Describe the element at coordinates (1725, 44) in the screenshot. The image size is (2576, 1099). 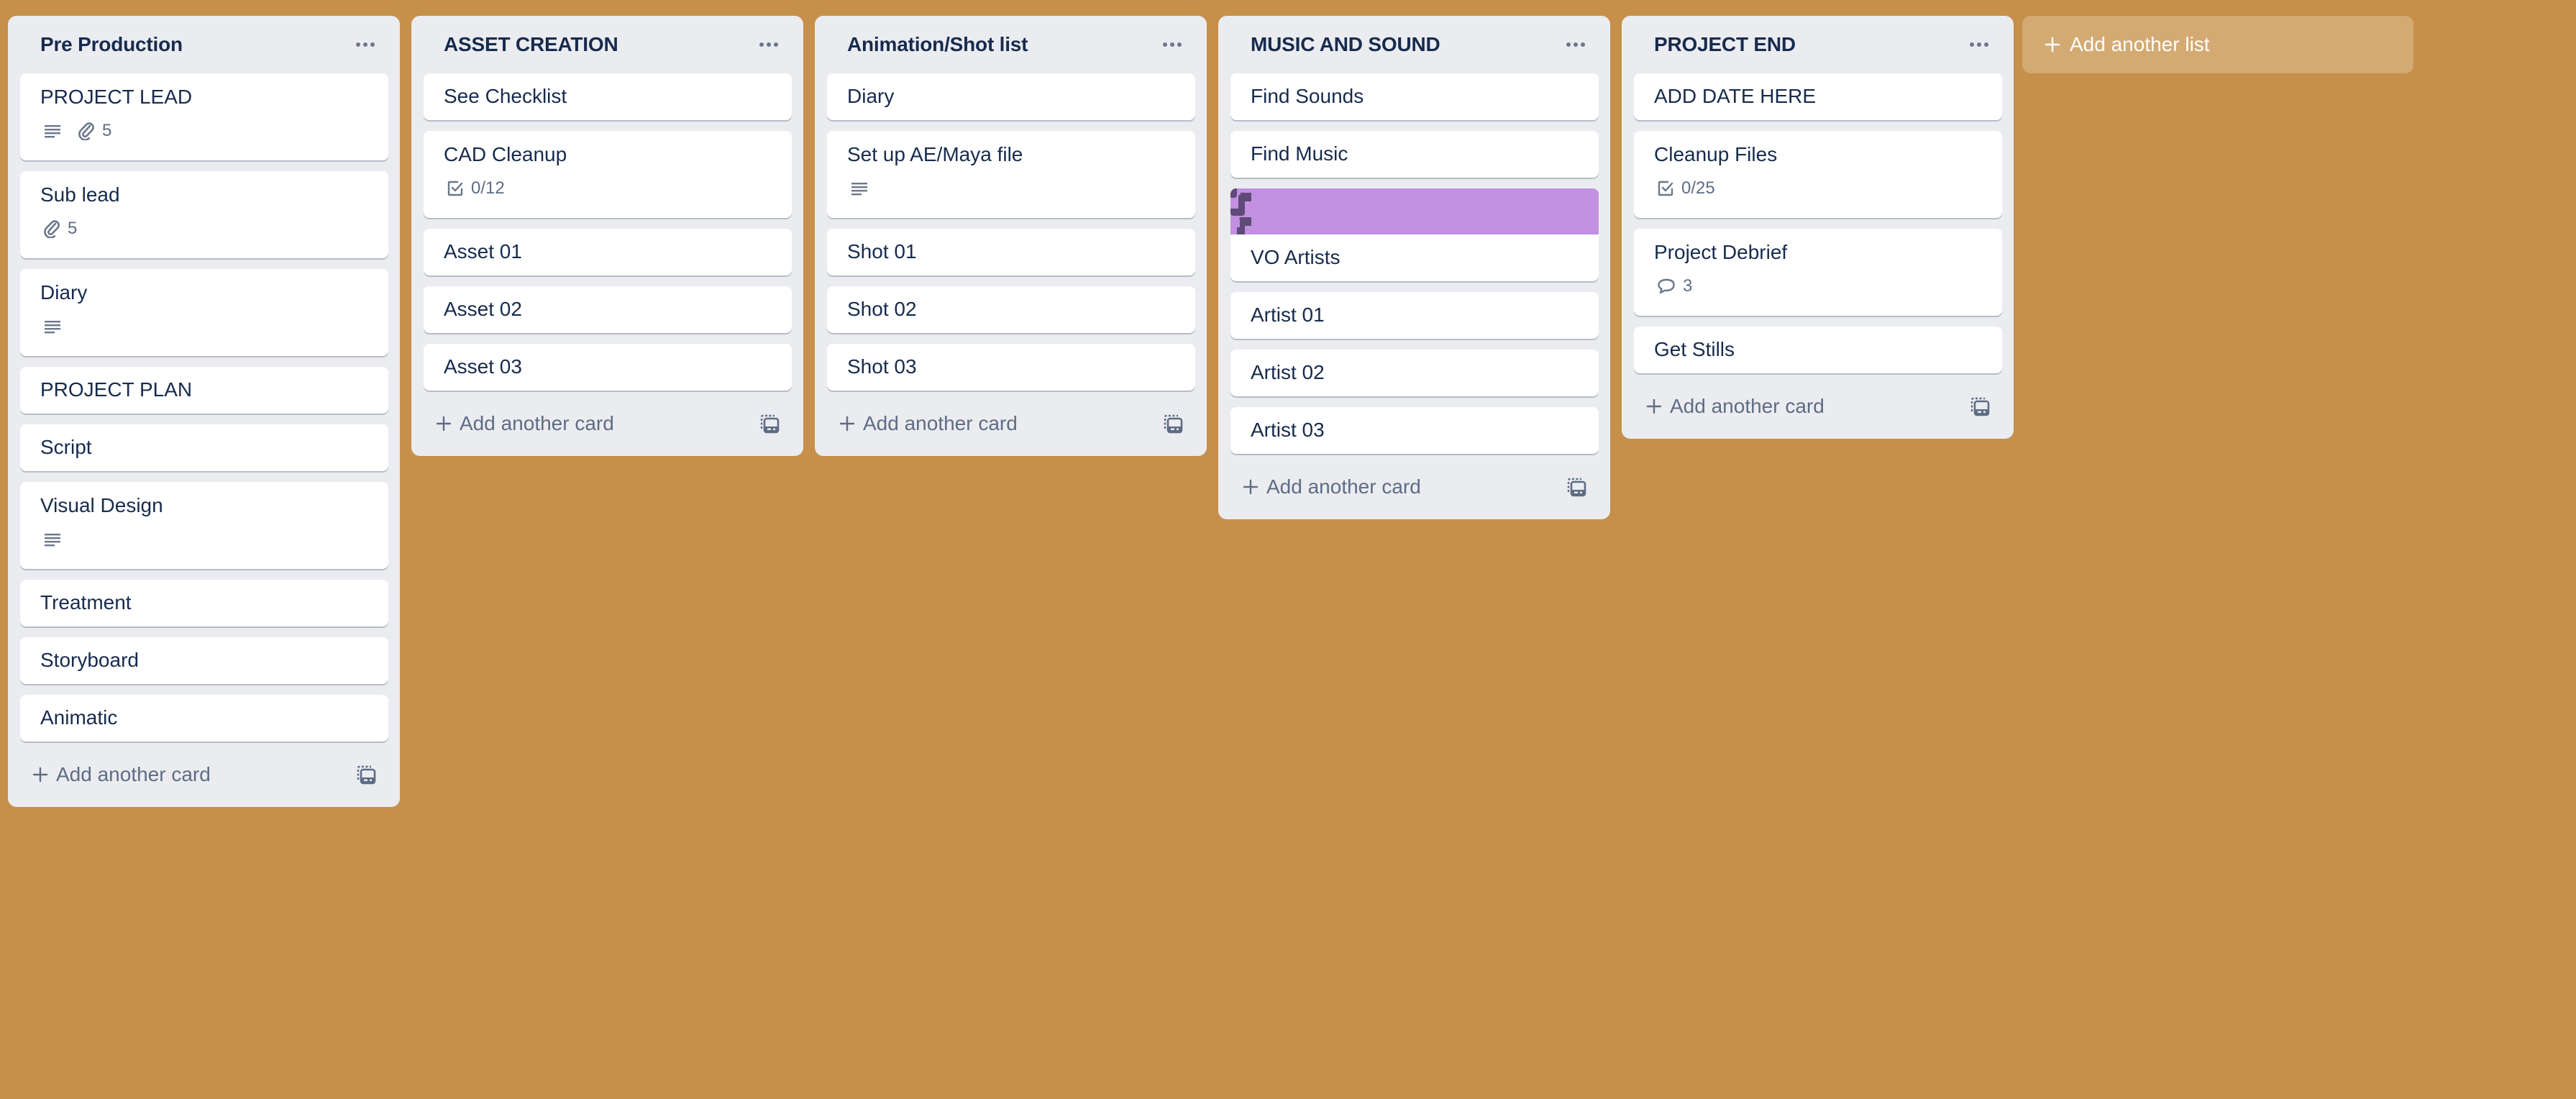
I see `list-title: PROJECT END` at that location.